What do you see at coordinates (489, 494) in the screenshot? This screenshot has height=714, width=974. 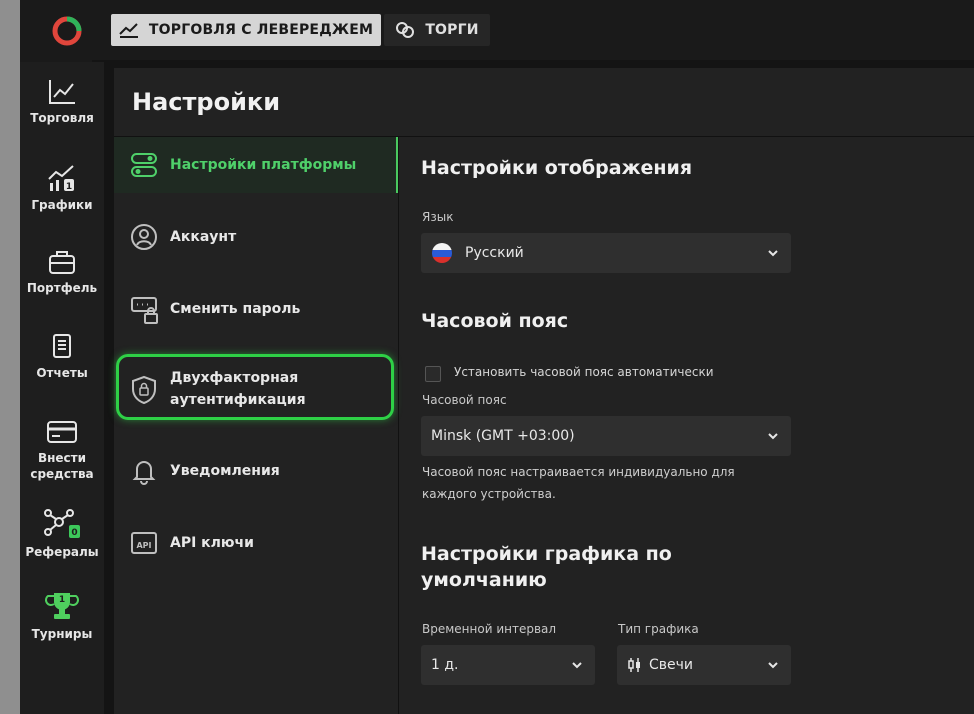 I see `timezone-note-line2: каждого устройства.` at bounding box center [489, 494].